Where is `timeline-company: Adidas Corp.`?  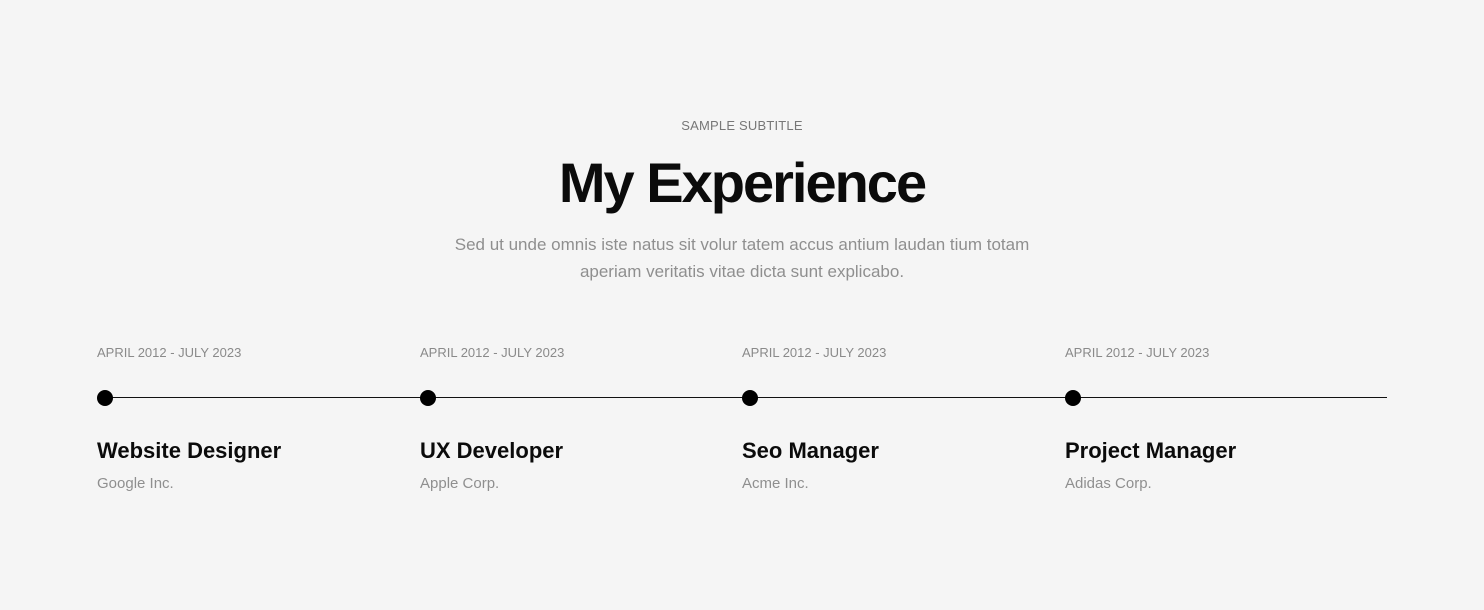 timeline-company: Adidas Corp. is located at coordinates (1108, 483).